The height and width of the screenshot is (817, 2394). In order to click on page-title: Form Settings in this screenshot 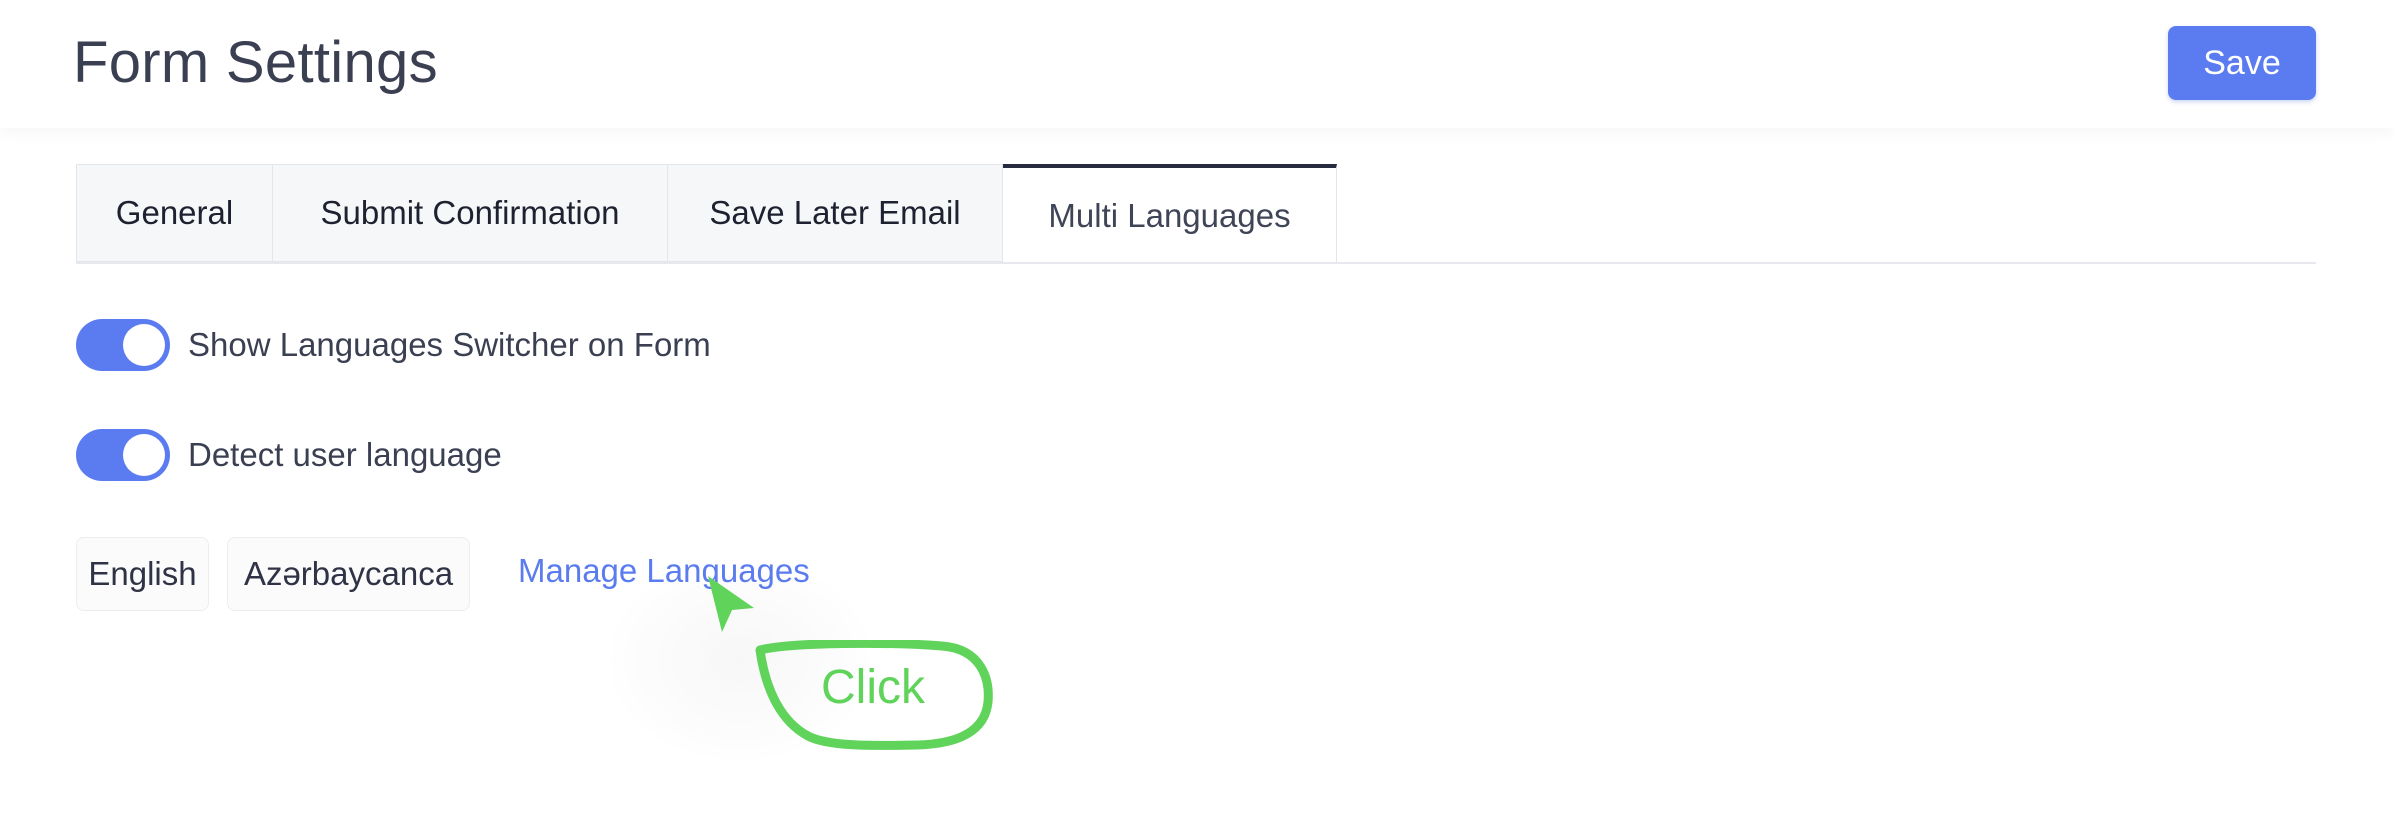, I will do `click(255, 62)`.